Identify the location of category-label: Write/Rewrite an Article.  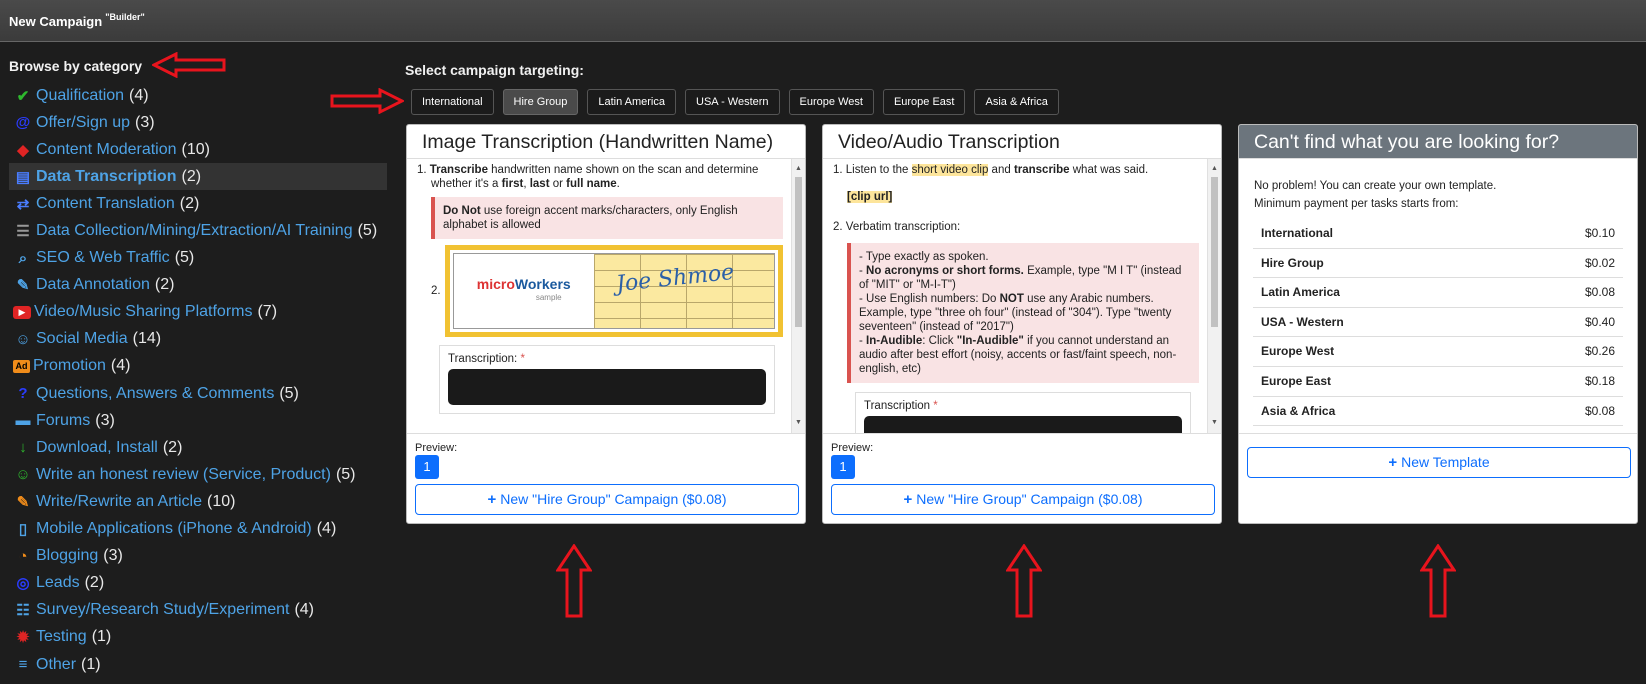
(119, 502).